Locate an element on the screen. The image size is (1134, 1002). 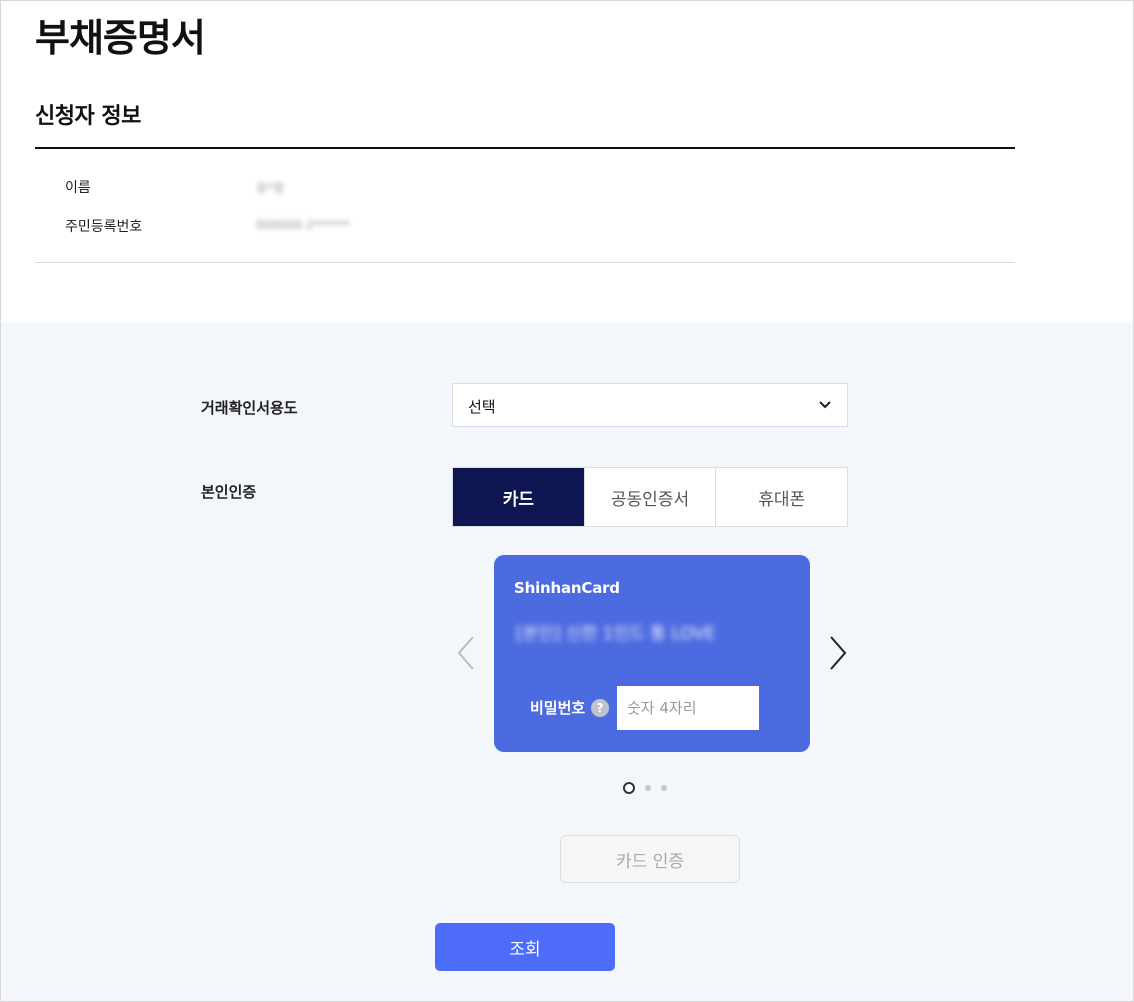
page-title: 부채증명서 is located at coordinates (120, 38).